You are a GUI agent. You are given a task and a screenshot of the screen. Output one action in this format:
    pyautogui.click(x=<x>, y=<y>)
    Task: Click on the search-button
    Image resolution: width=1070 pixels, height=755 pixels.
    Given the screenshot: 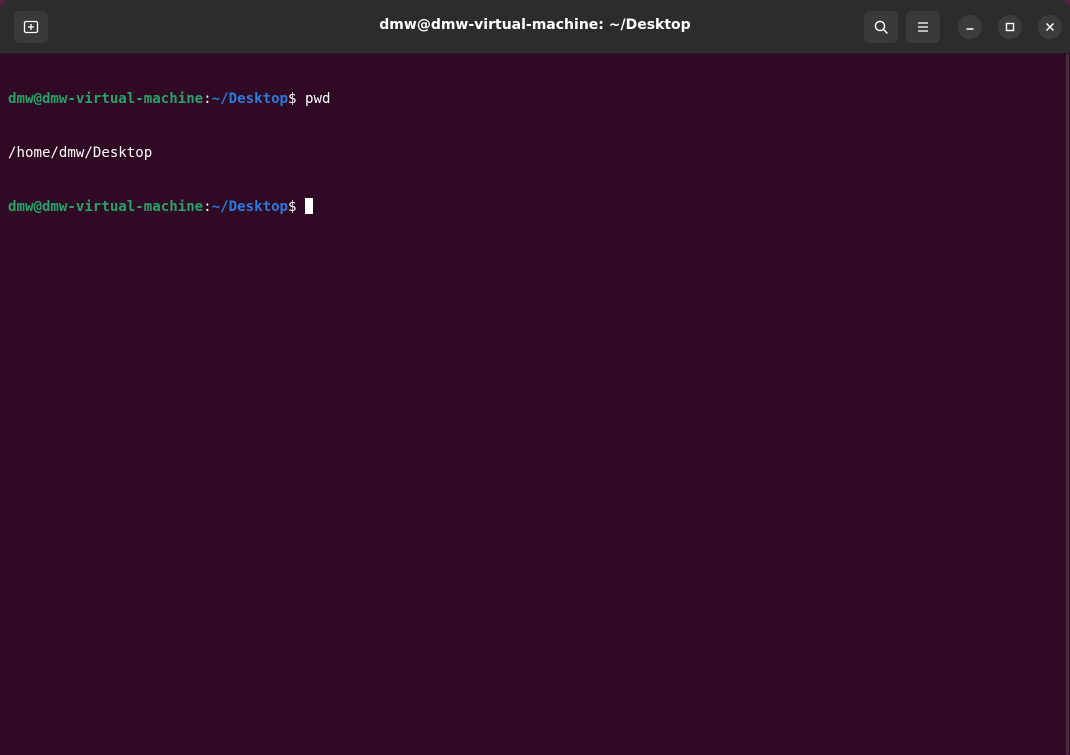 What is the action you would take?
    pyautogui.click(x=881, y=27)
    